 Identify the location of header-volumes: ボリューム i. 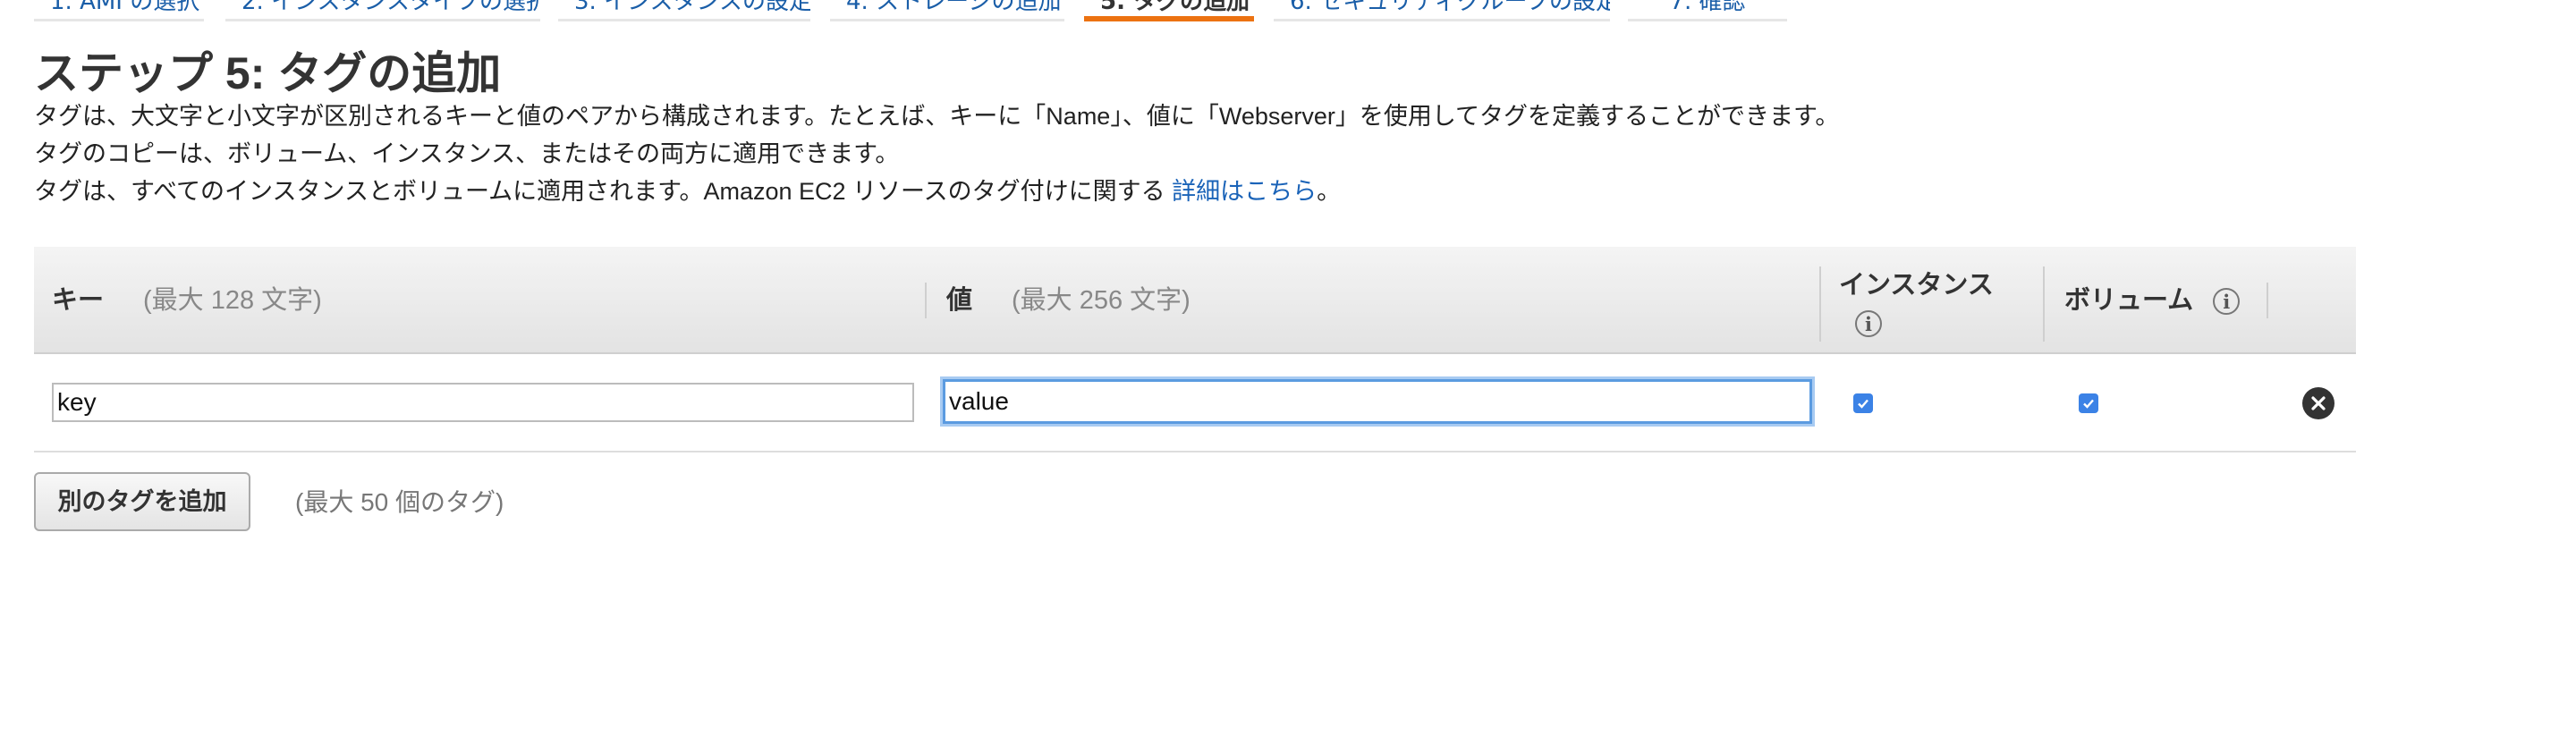
(2152, 300).